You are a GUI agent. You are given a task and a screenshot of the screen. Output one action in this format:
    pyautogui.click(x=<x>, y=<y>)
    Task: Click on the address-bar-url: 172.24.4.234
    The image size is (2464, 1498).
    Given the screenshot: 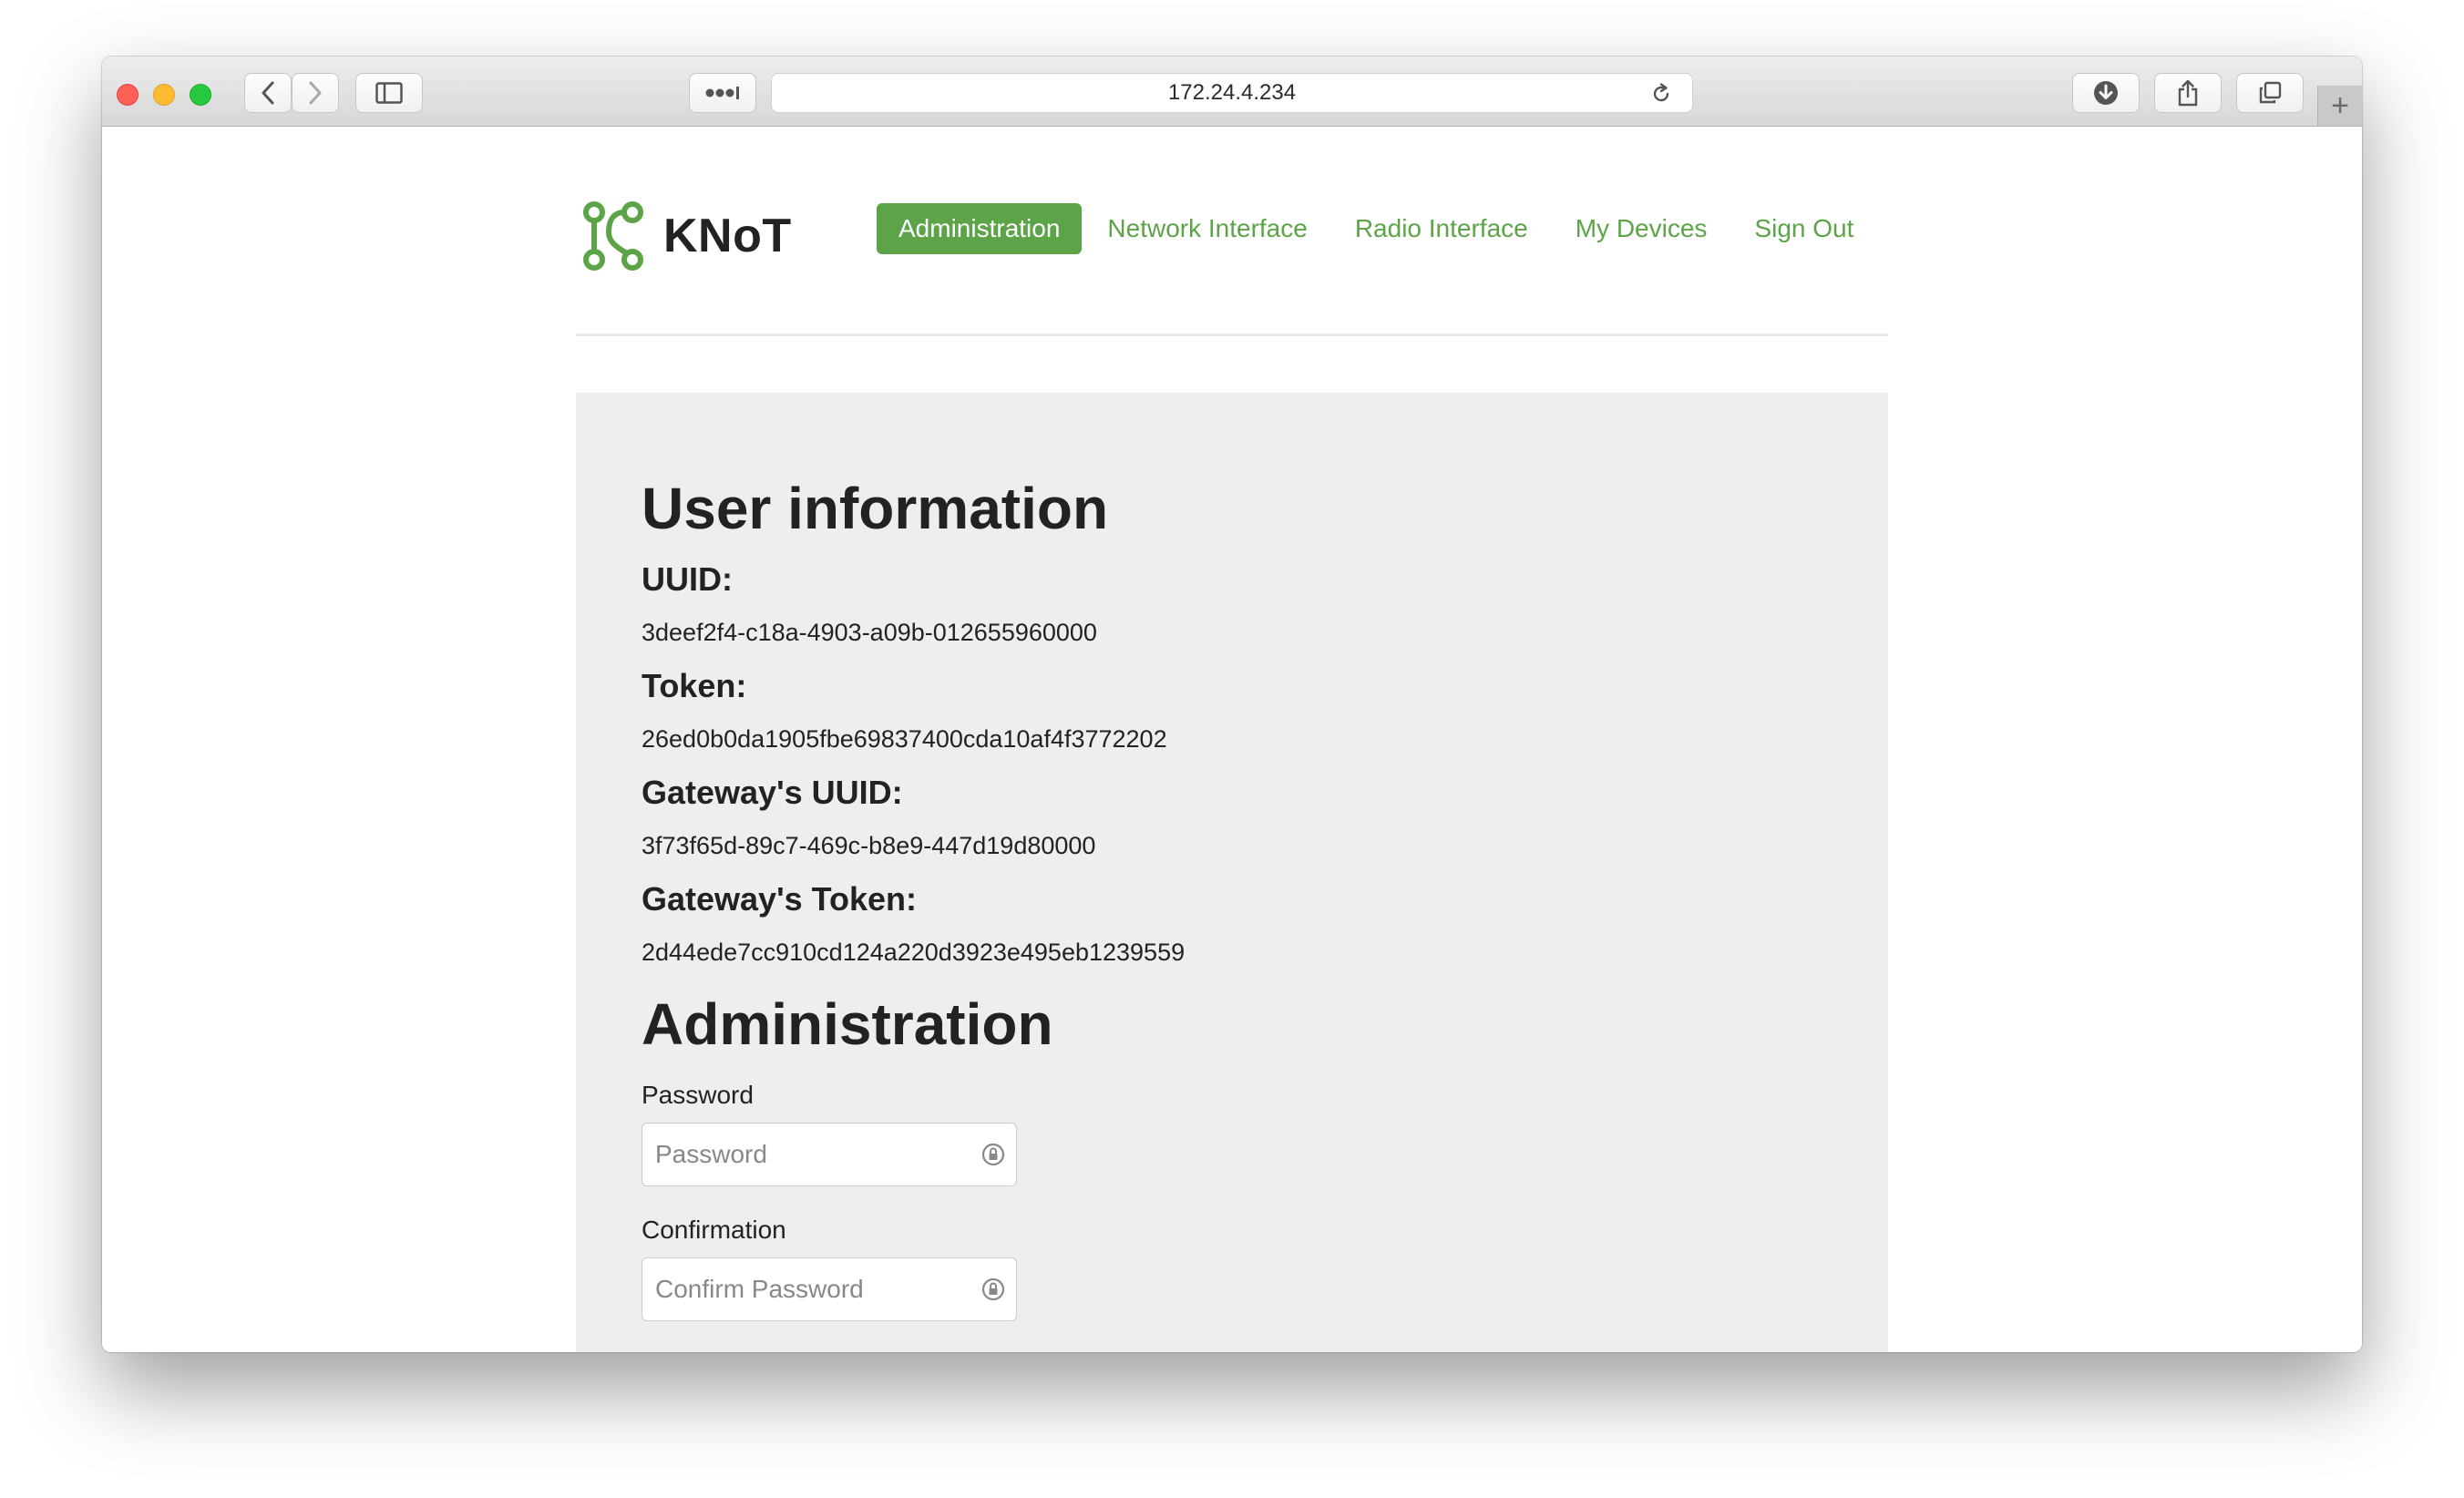 What is the action you would take?
    pyautogui.click(x=1232, y=92)
    